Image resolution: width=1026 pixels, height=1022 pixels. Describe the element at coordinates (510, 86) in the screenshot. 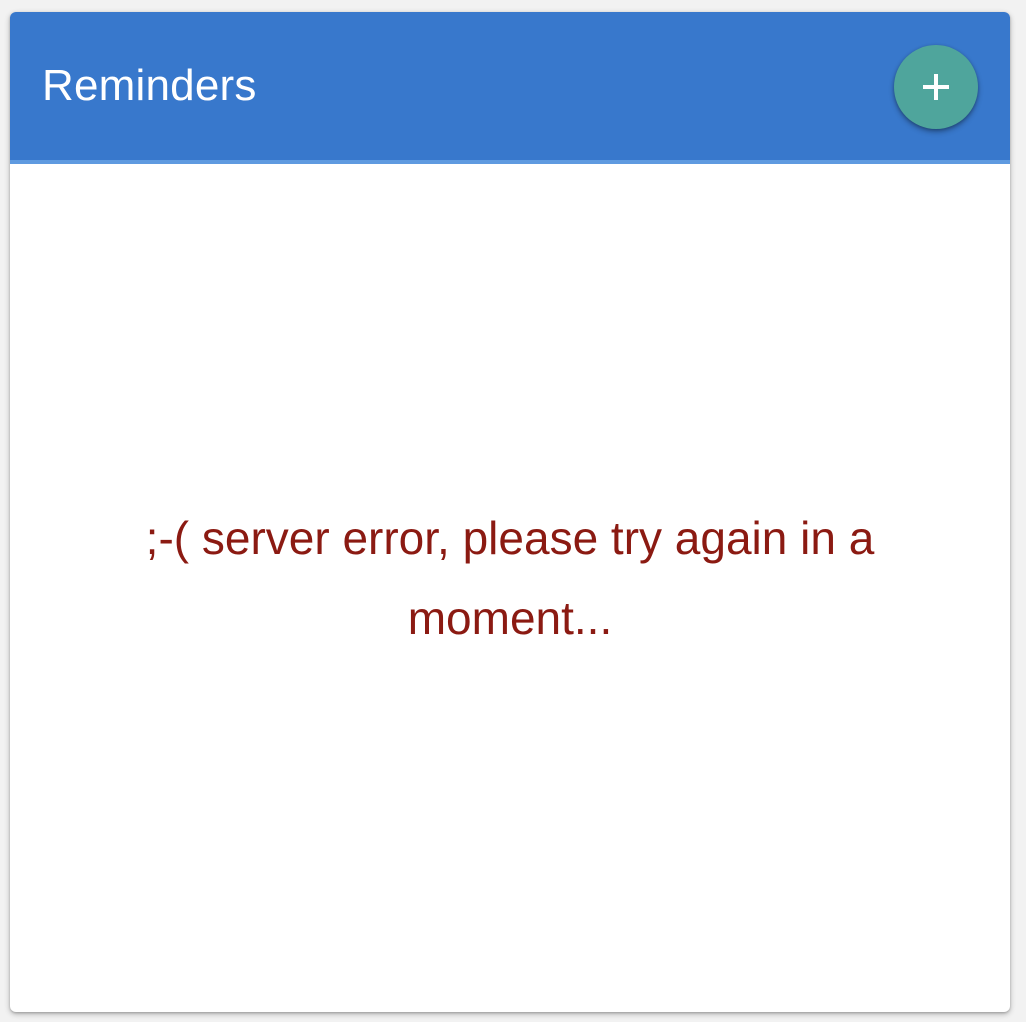

I see `card-header: Reminders` at that location.